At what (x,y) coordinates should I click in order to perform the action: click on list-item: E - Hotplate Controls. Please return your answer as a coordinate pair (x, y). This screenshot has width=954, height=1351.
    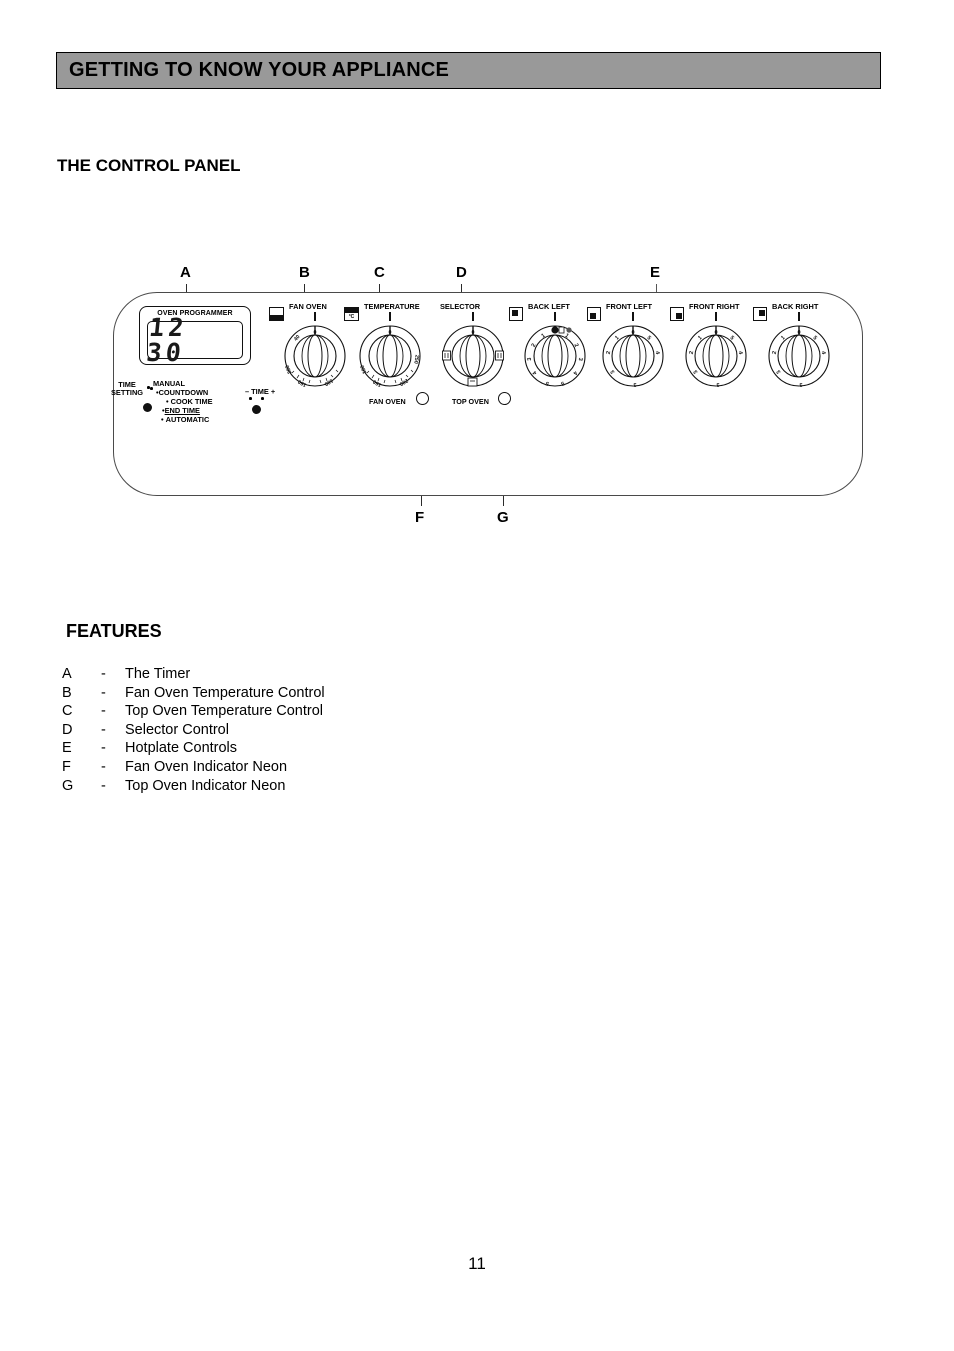
    Looking at the image, I should click on (272, 748).